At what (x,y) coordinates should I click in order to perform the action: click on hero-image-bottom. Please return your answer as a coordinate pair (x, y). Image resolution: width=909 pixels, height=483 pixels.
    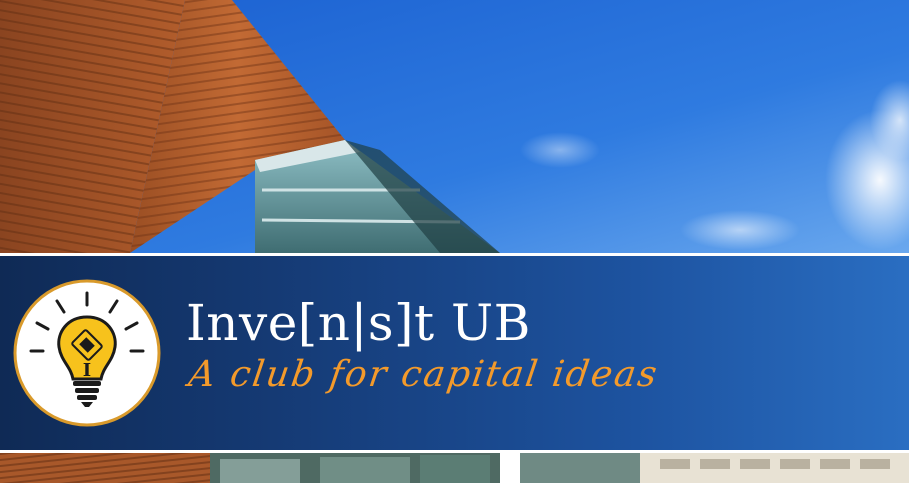
    Looking at the image, I should click on (454, 468).